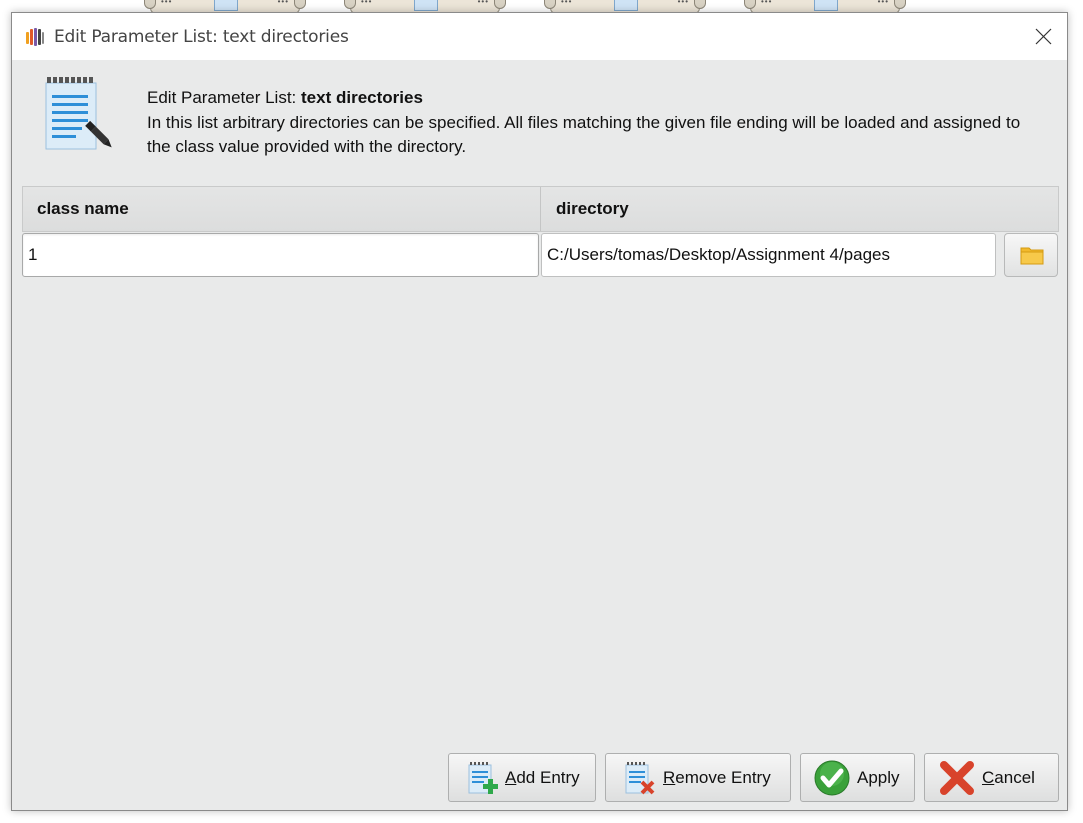 This screenshot has width=1083, height=823. I want to click on remove-entry-button: Remove Entry, so click(698, 777).